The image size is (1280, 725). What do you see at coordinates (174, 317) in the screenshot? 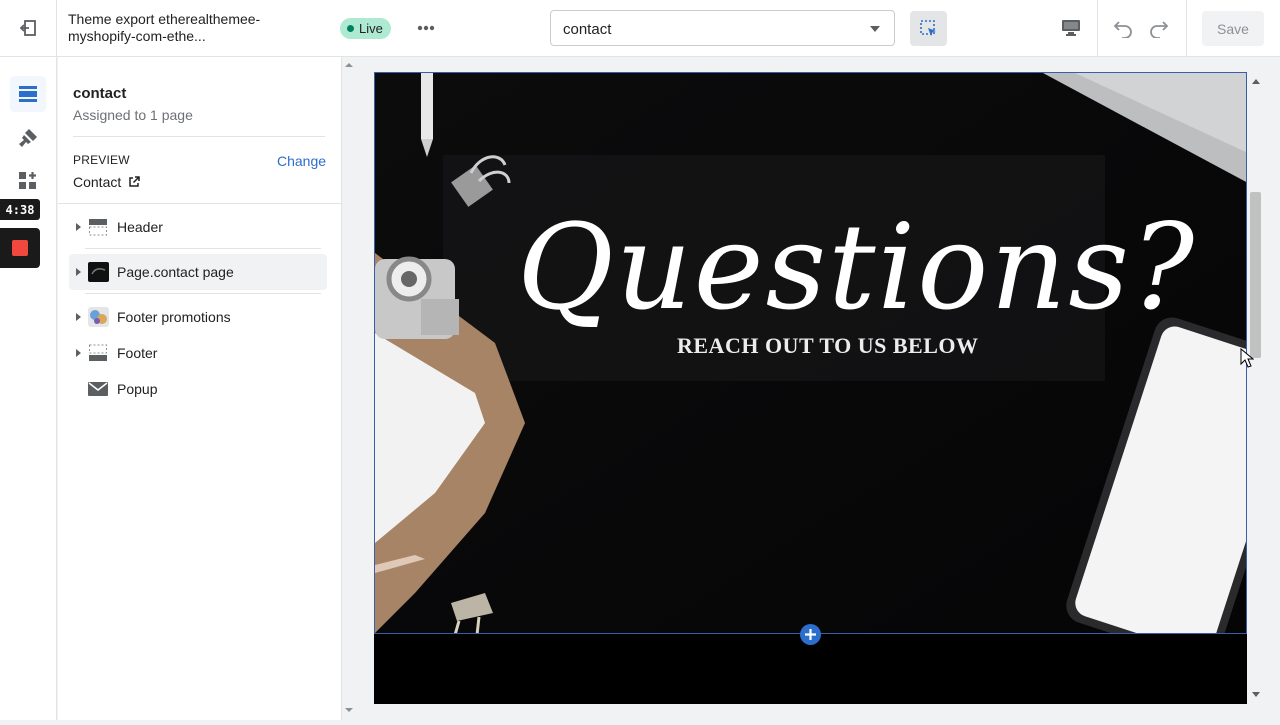
I see `section-label: Footer promotions` at bounding box center [174, 317].